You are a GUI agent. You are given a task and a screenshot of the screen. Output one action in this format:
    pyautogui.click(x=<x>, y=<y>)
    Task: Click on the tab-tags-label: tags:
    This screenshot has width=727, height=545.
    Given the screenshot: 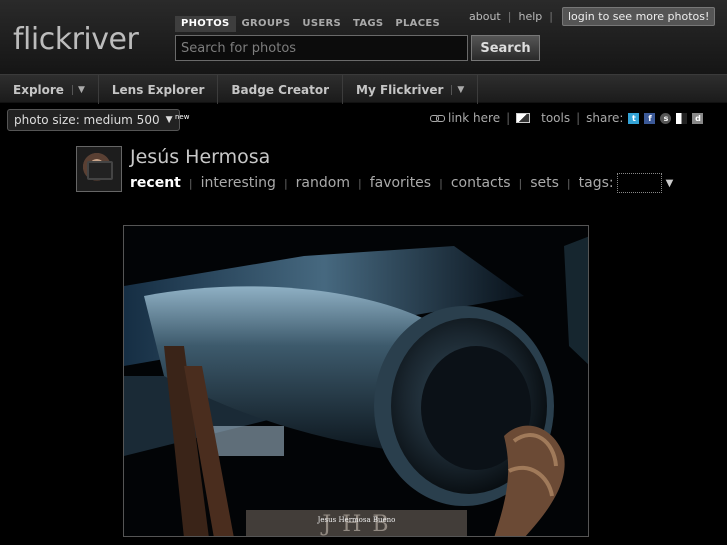 What is the action you would take?
    pyautogui.click(x=596, y=183)
    